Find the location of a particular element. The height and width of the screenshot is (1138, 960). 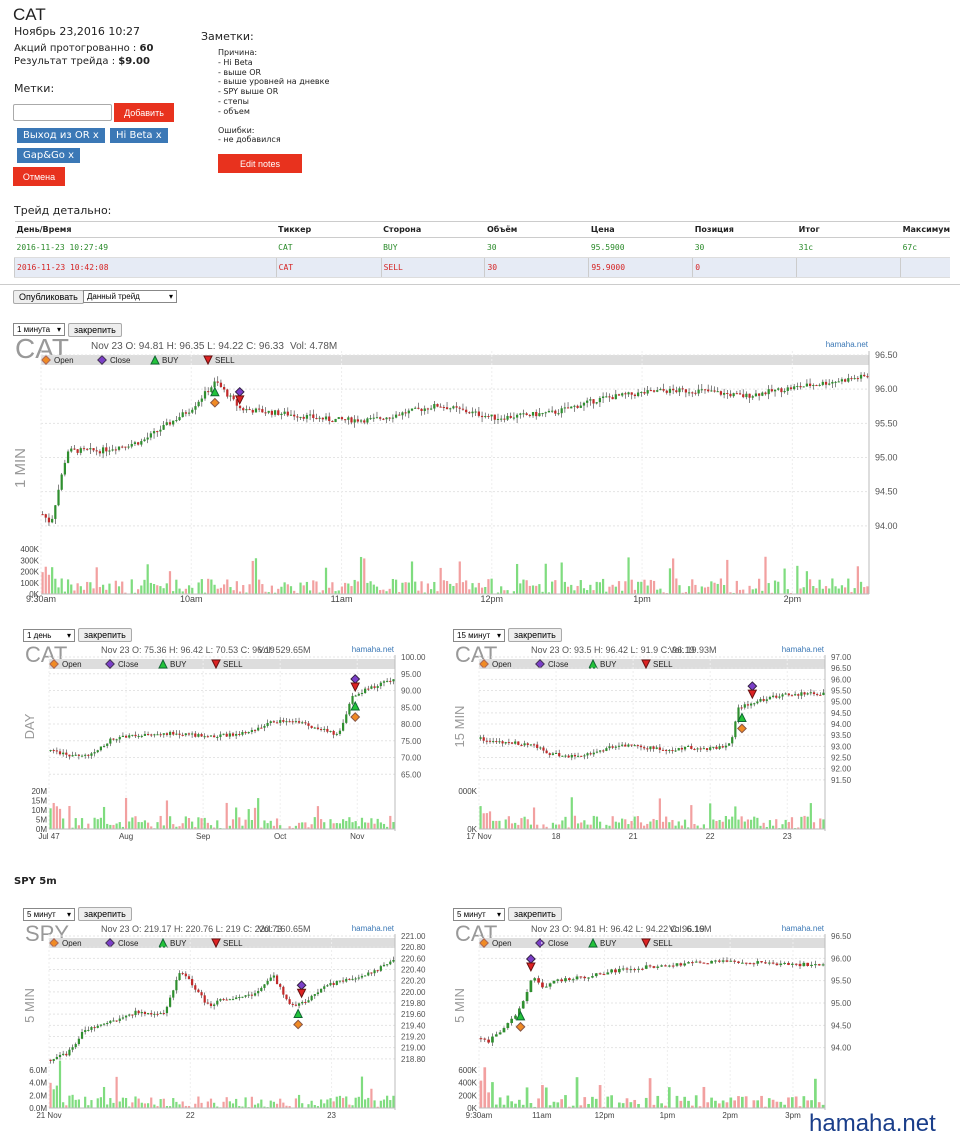

volume-tick-label: 0.0M is located at coordinates (38, 1108).